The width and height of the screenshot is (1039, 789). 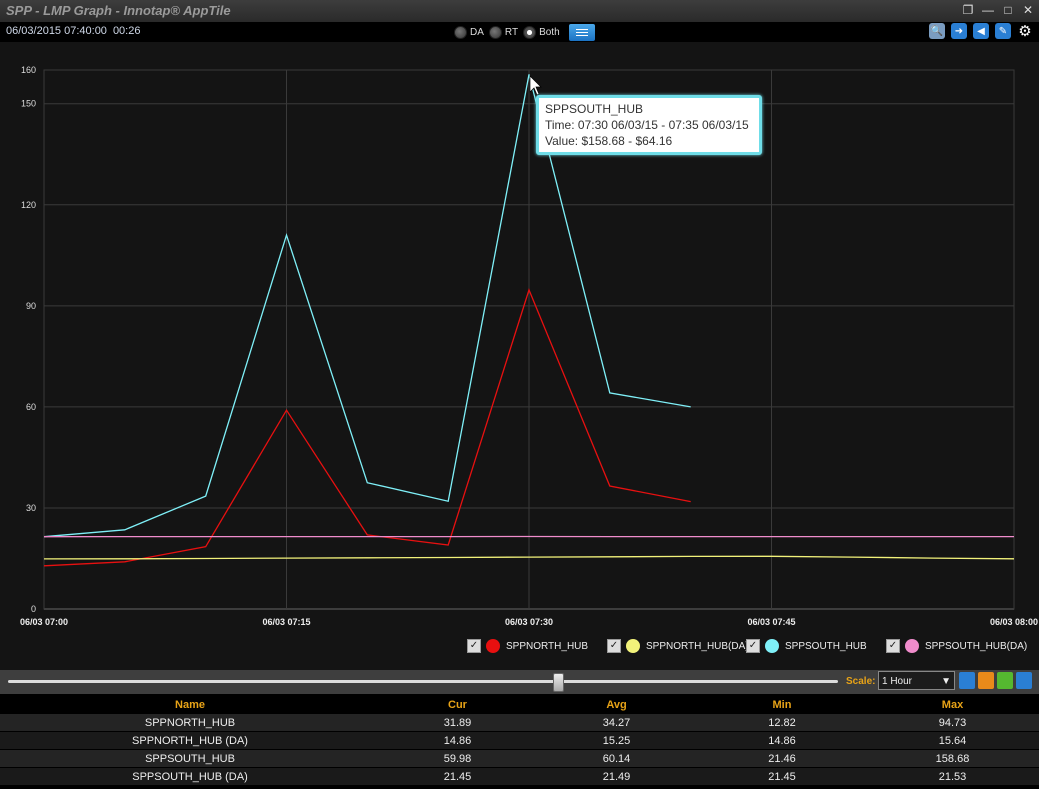 What do you see at coordinates (771, 622) in the screenshot?
I see `x-tick-label: 06/03 07:45` at bounding box center [771, 622].